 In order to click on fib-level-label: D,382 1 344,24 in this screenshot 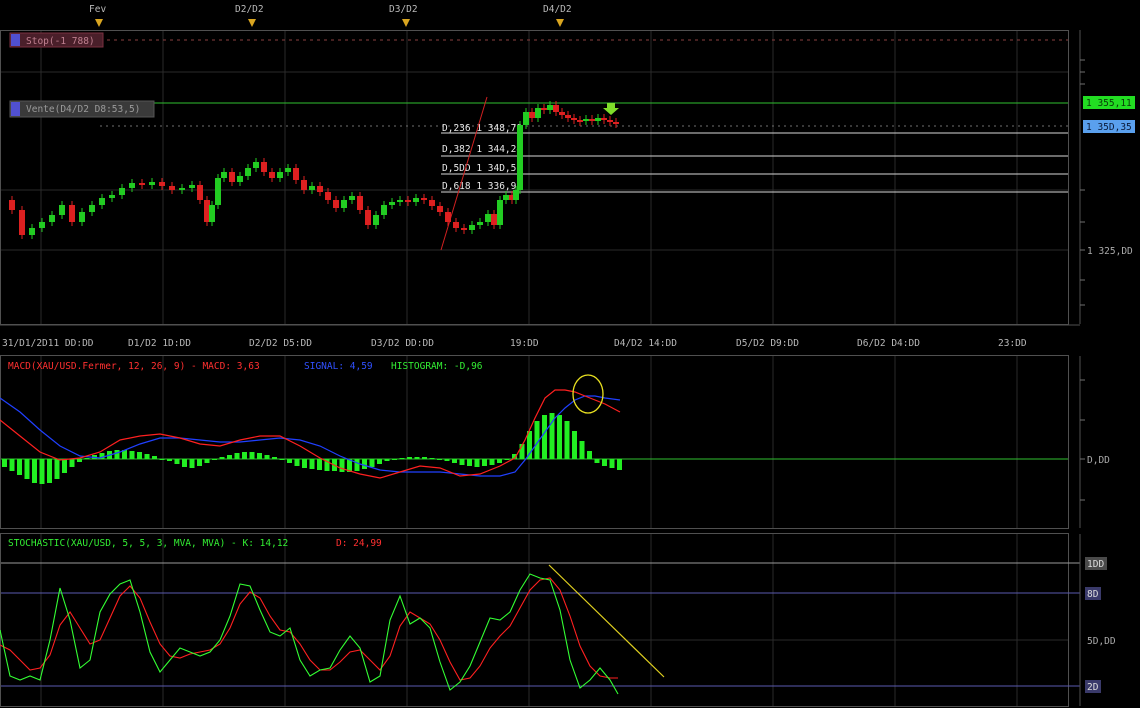, I will do `click(482, 149)`.